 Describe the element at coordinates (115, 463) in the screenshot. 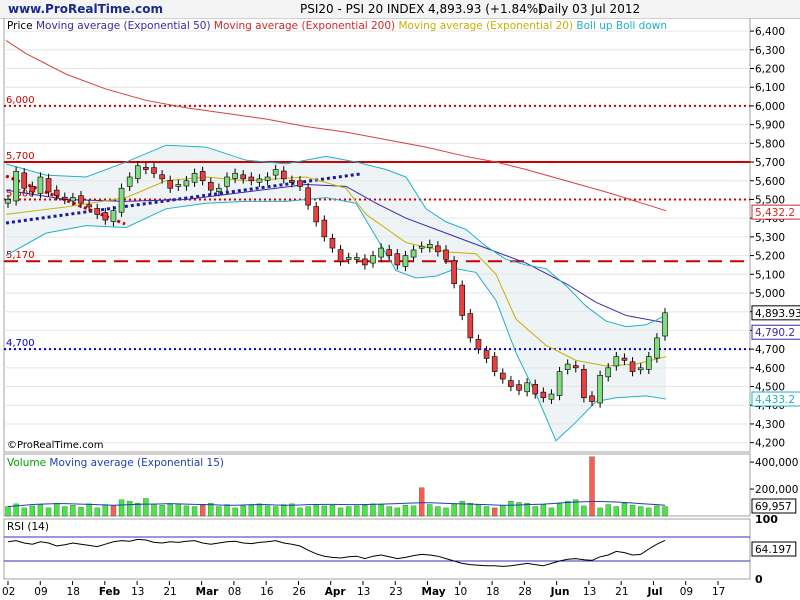

I see `volume-legend: Volume Moving average (Exponential 15)` at that location.